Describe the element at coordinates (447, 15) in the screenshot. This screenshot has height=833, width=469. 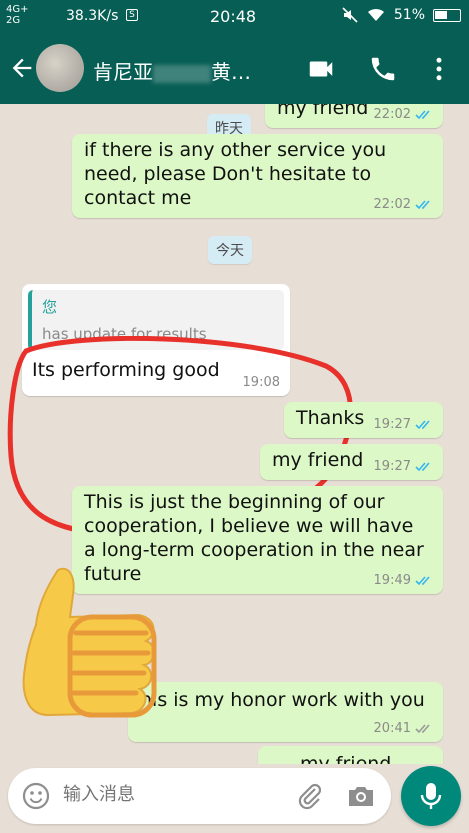
I see `battery-icon` at that location.